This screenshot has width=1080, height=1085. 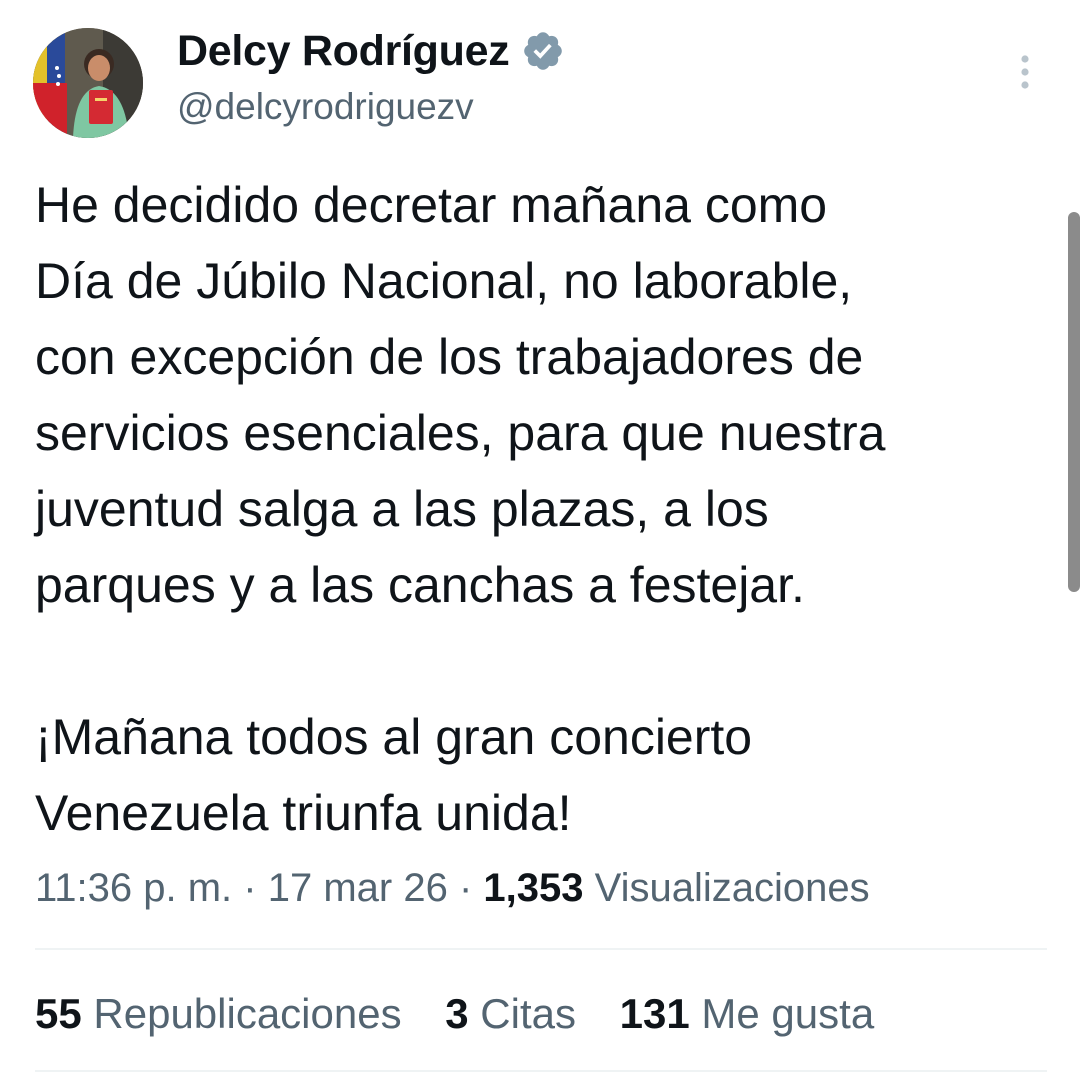 I want to click on likes-count: 131, so click(x=654, y=1013).